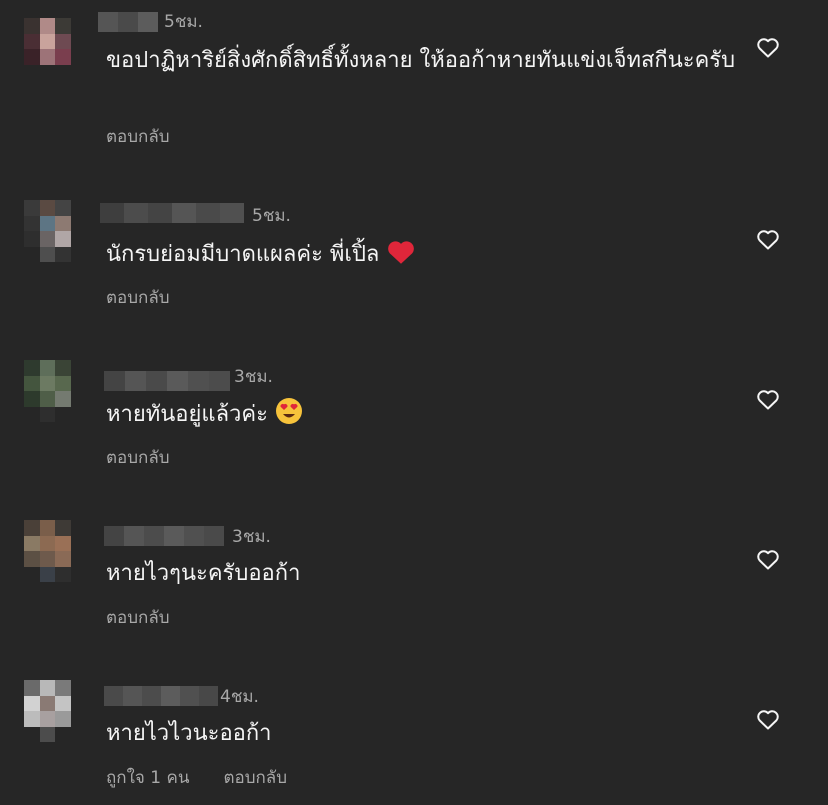  I want to click on heart-eyes-emoji, so click(289, 415).